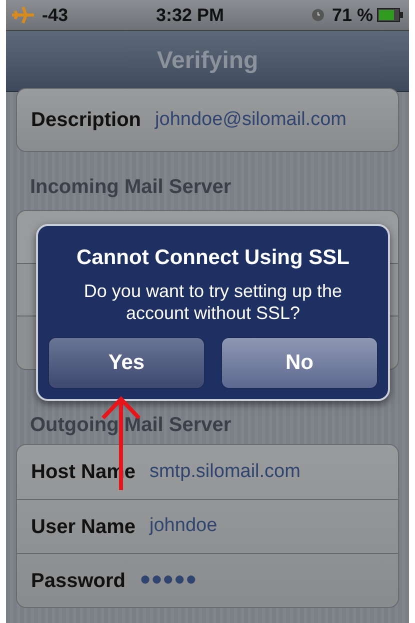 This screenshot has width=415, height=623. I want to click on section-header: Incoming Mail Server, so click(130, 187).